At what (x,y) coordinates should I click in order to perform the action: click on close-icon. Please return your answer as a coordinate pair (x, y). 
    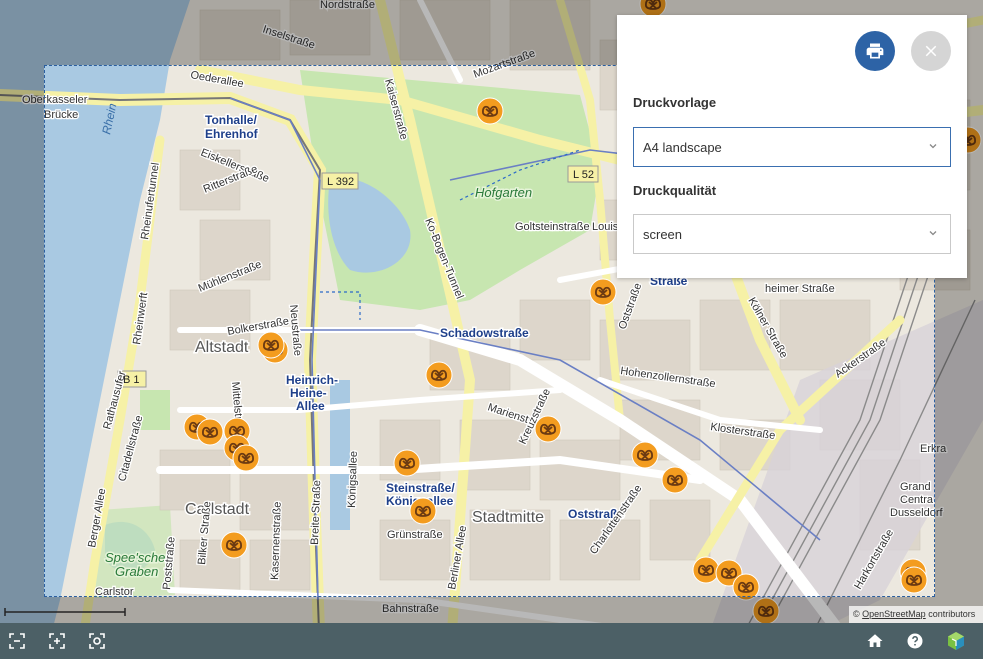
    Looking at the image, I should click on (931, 51).